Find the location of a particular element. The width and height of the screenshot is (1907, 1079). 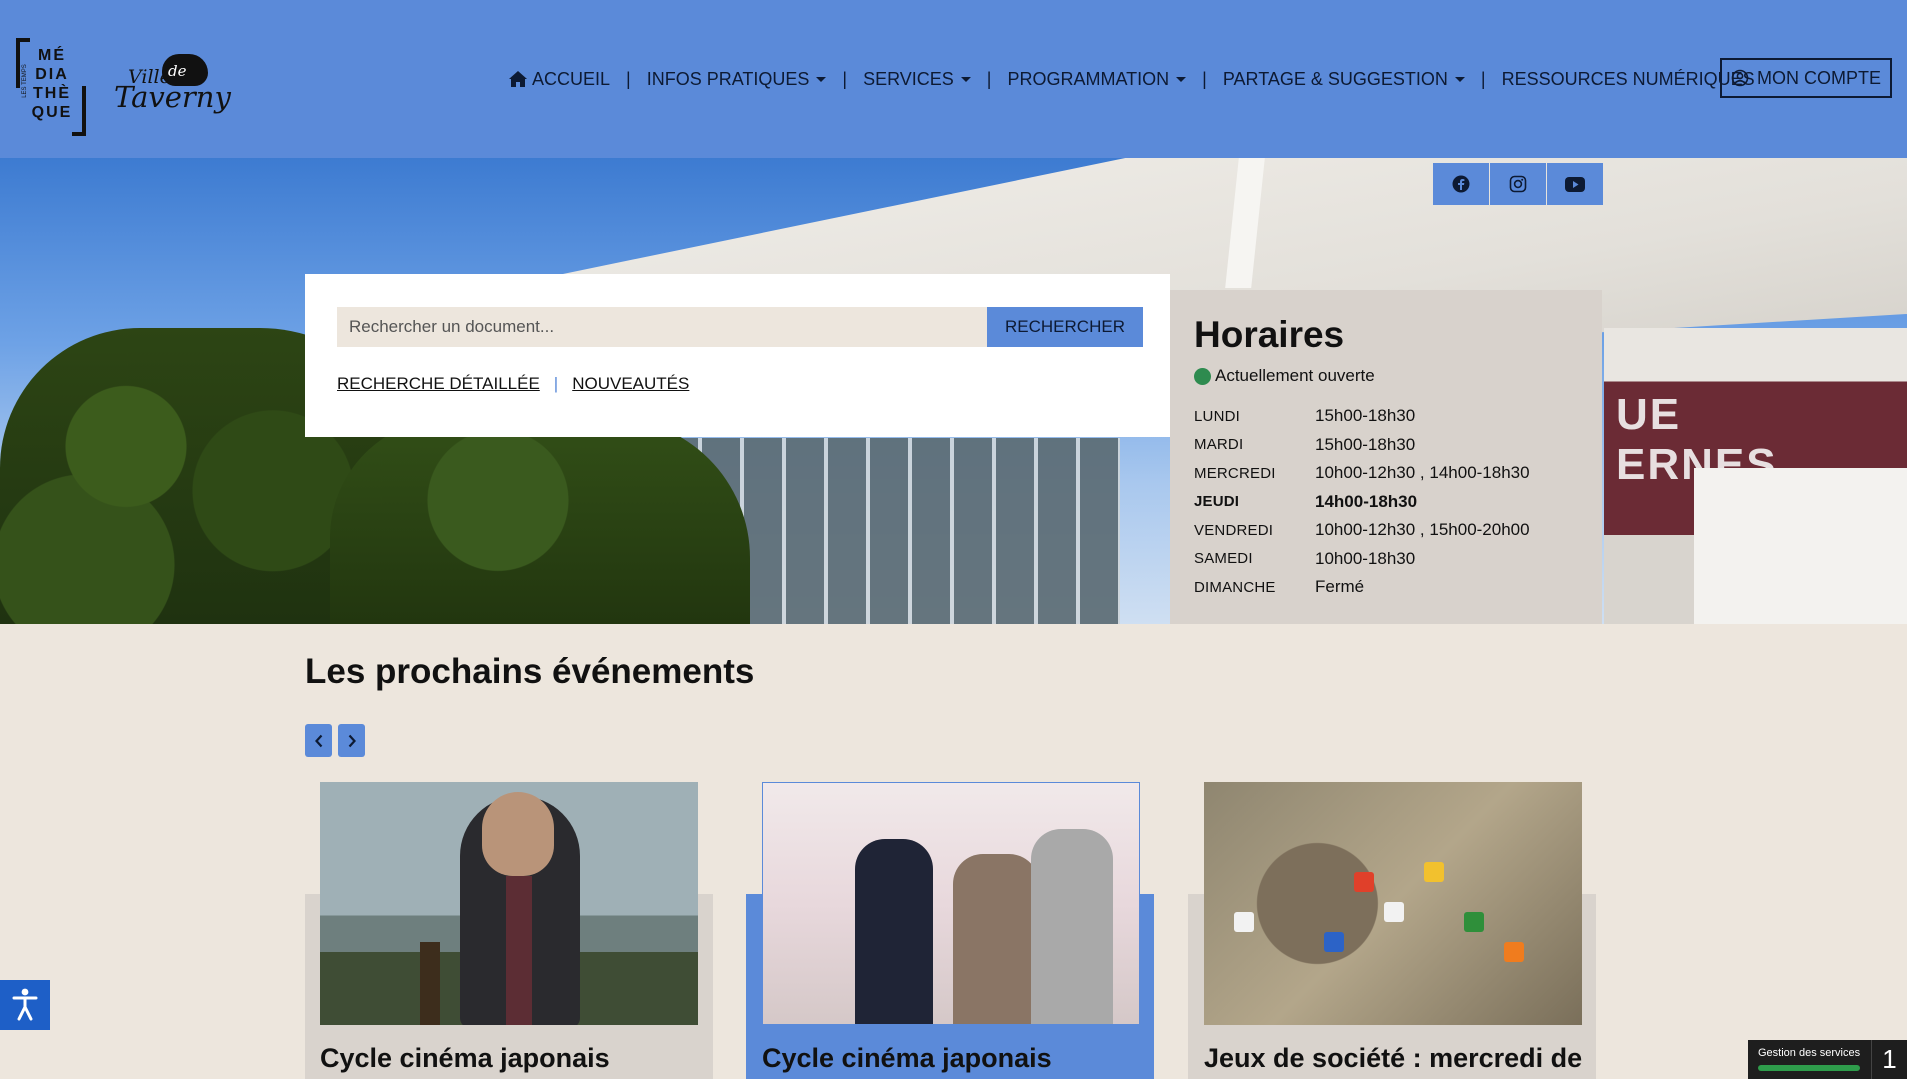

hours-time: 10h00-12h30 , 15h00-20h00 is located at coordinates (1422, 530).